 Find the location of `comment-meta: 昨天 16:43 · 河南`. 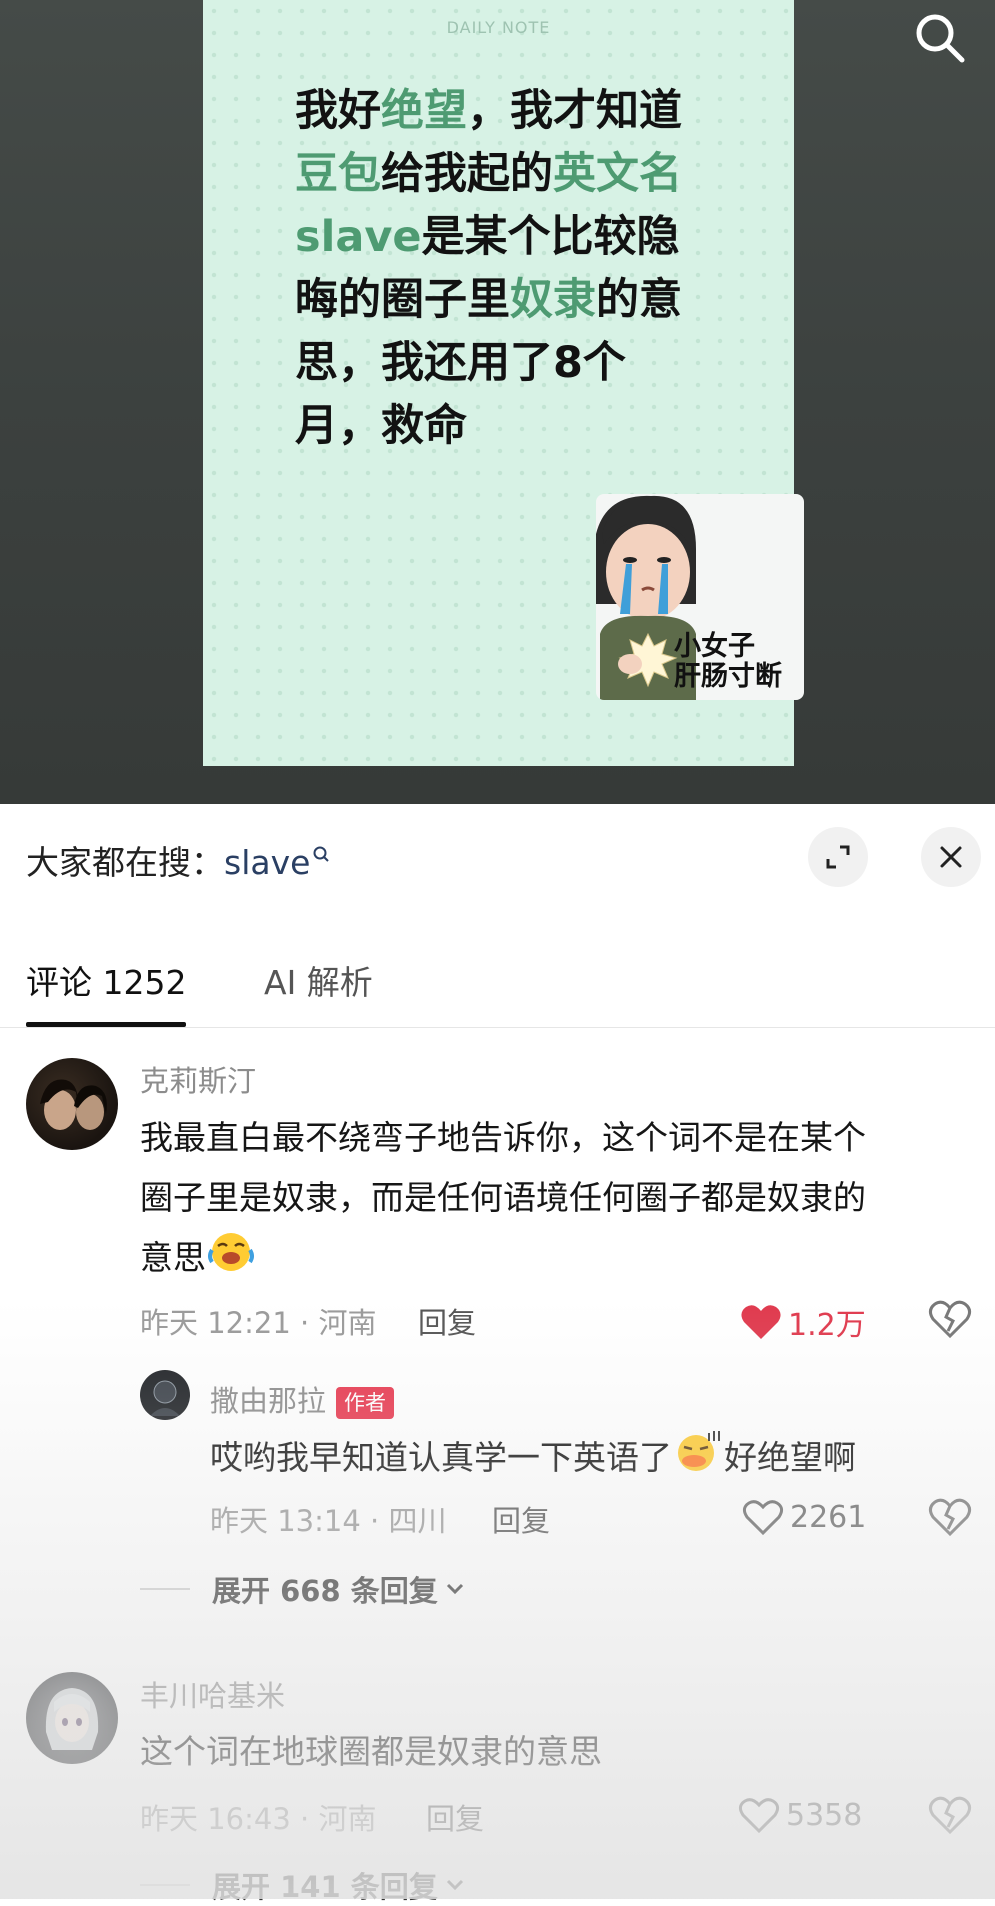

comment-meta: 昨天 16:43 · 河南 is located at coordinates (258, 1819).